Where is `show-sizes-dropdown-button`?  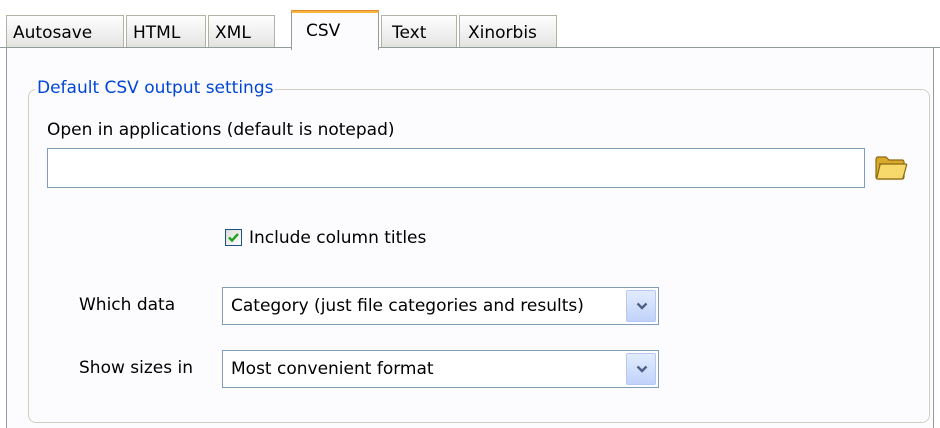
show-sizes-dropdown-button is located at coordinates (641, 369).